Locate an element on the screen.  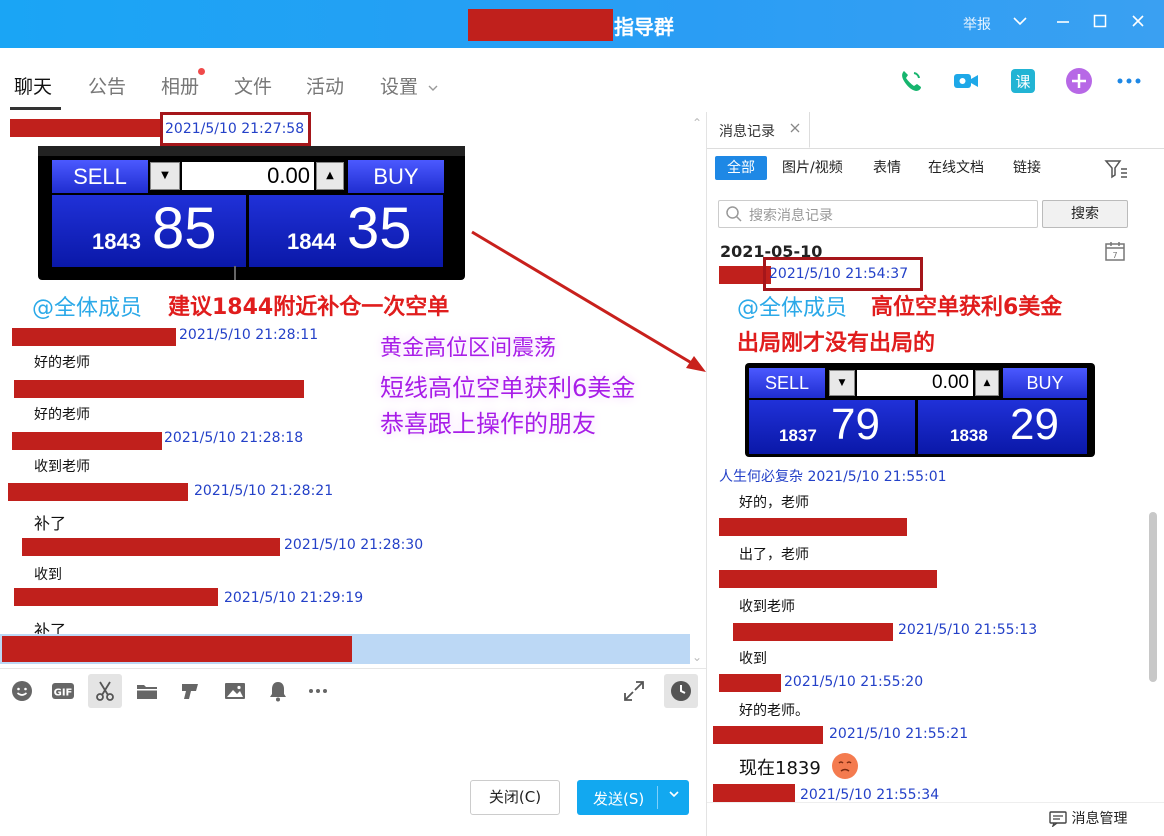
expand-icon is located at coordinates (634, 691).